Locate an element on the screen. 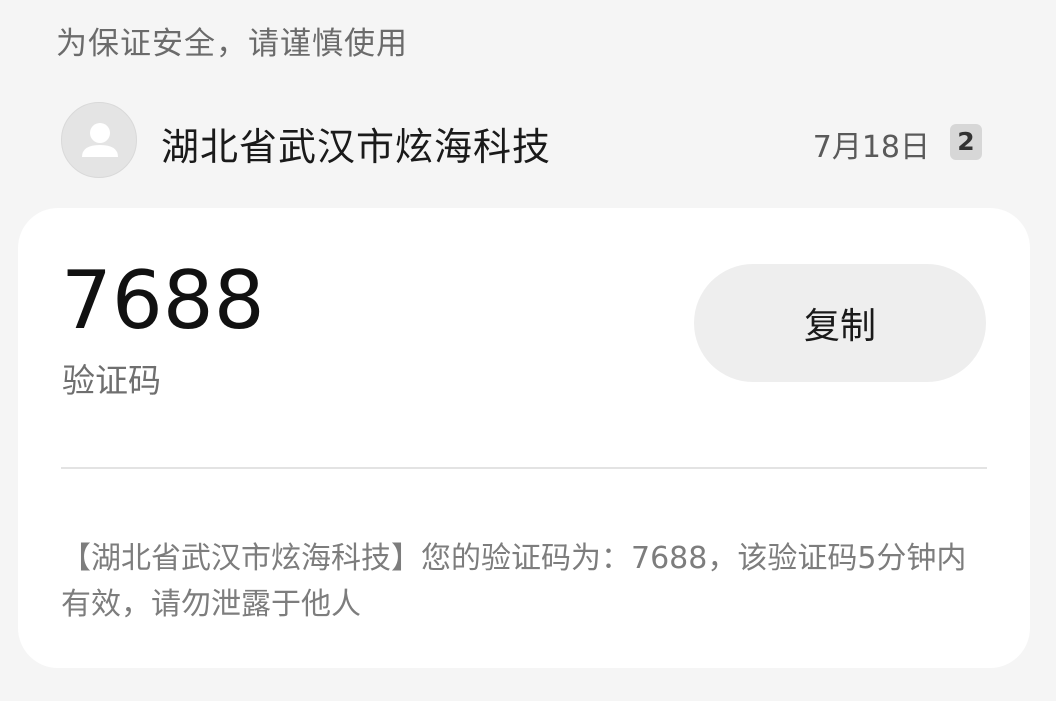 This screenshot has width=1056, height=701. sender-name: 湖北省武汉市炫海科技 is located at coordinates (356, 147).